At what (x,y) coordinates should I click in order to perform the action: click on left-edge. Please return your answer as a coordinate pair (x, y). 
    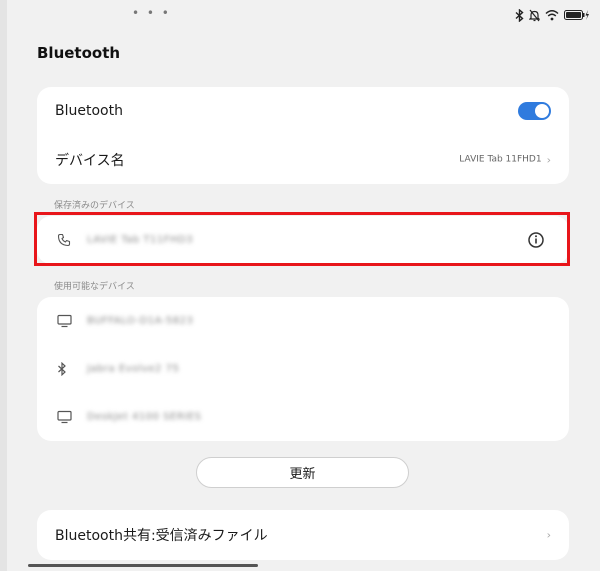
    Looking at the image, I should click on (3, 285).